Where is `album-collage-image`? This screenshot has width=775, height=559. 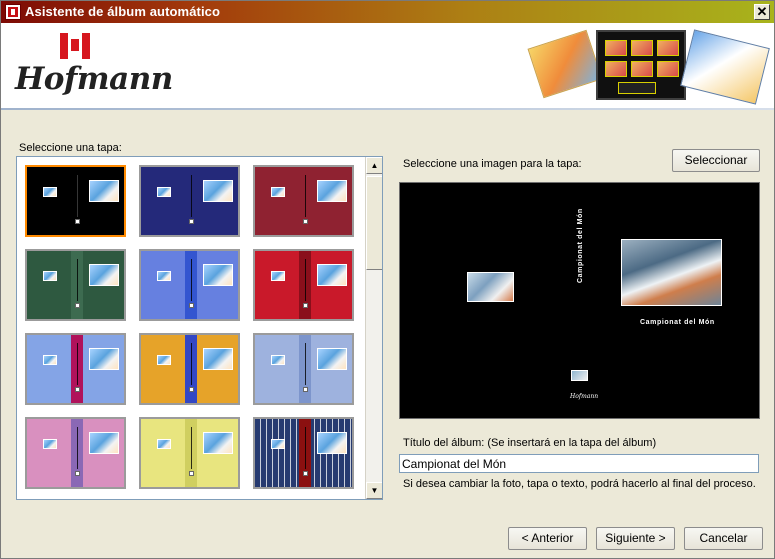
album-collage-image is located at coordinates (648, 65).